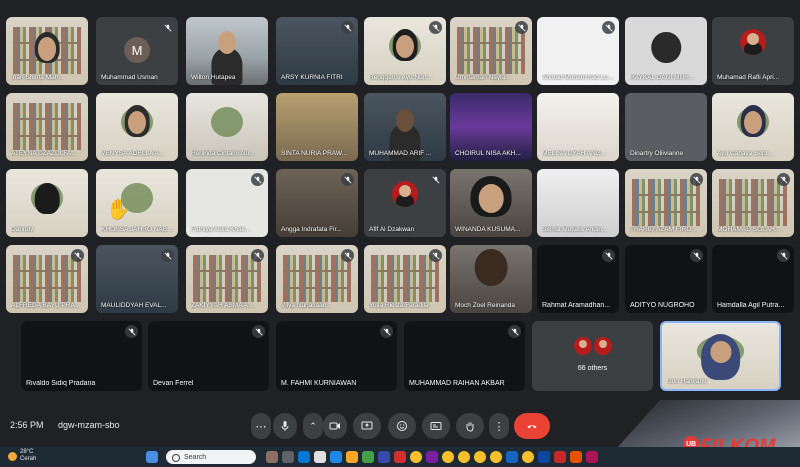  I want to click on participant-name: Wilton Hutapea, so click(213, 77).